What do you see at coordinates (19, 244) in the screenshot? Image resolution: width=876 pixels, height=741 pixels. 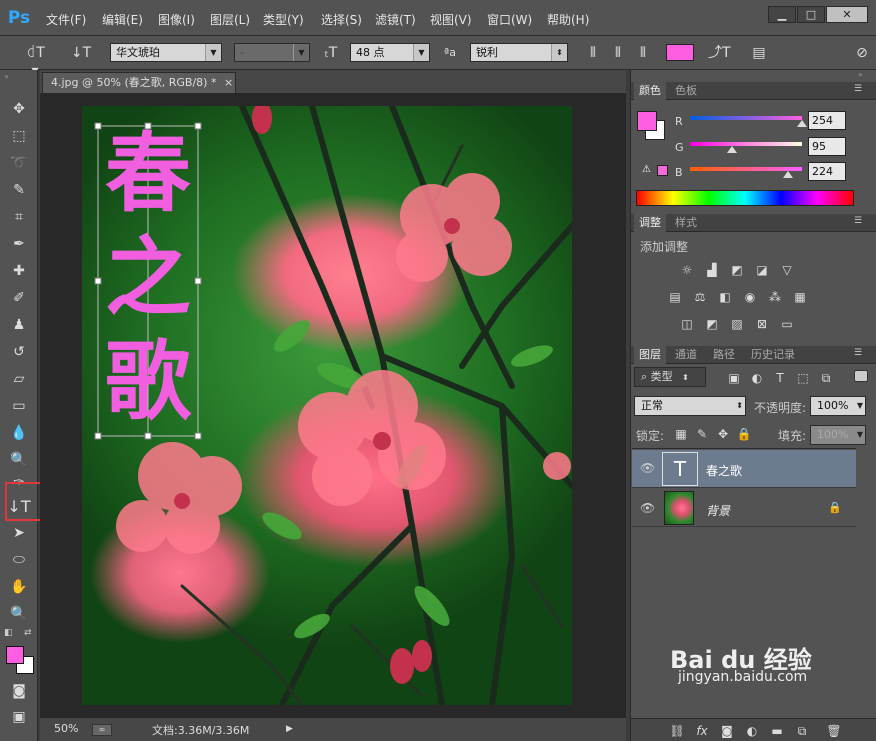 I see `eyedropper-tool-icon: ✒` at bounding box center [19, 244].